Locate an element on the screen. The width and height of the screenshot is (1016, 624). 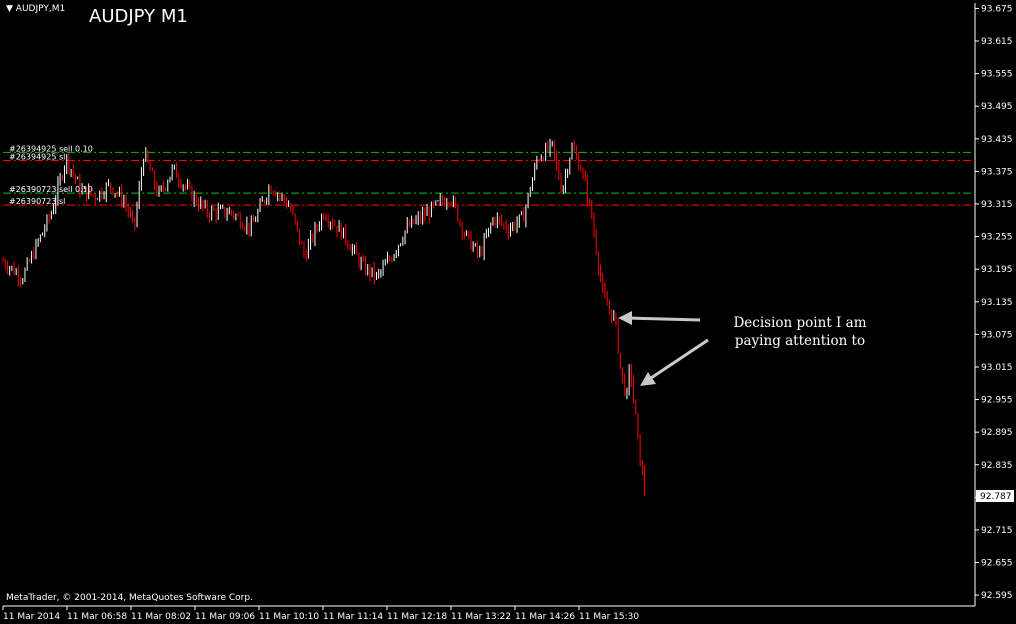
price-tick-label: 93.435 is located at coordinates (997, 140).